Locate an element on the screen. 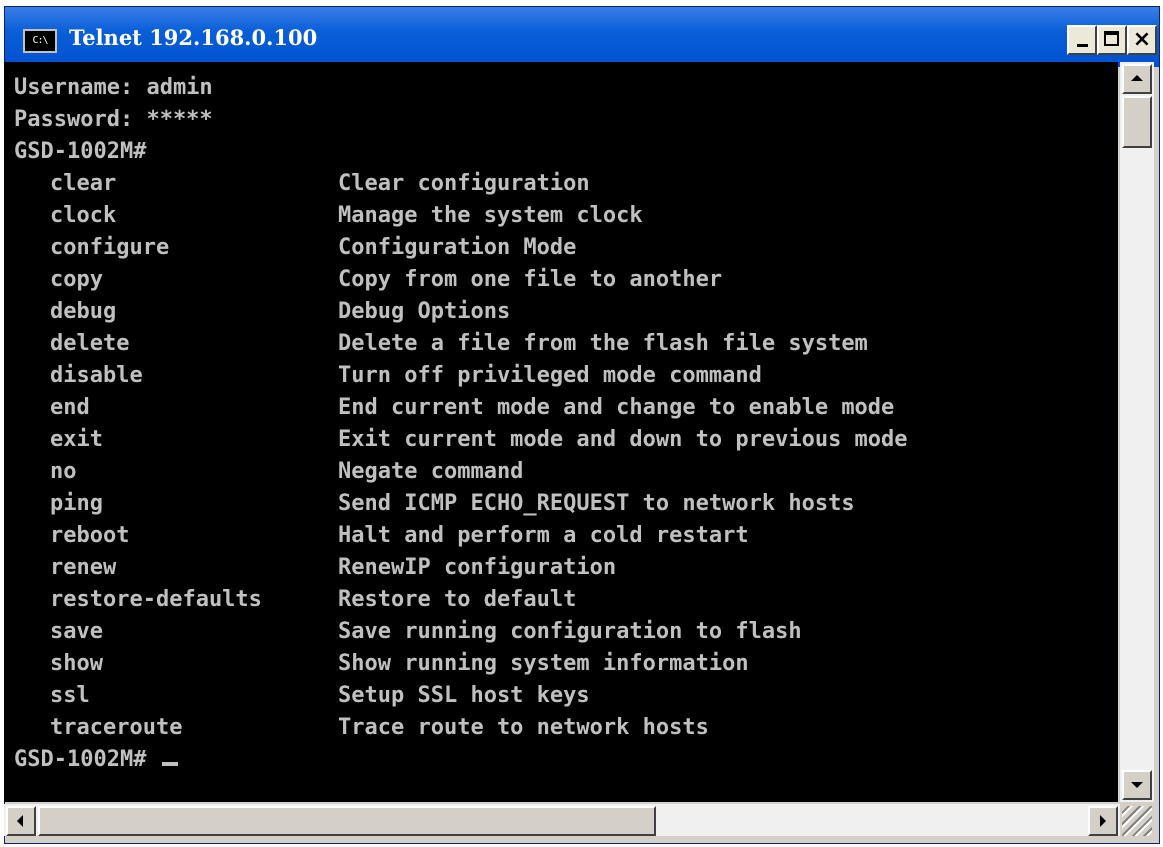  scroll-down-button is located at coordinates (1137, 785).